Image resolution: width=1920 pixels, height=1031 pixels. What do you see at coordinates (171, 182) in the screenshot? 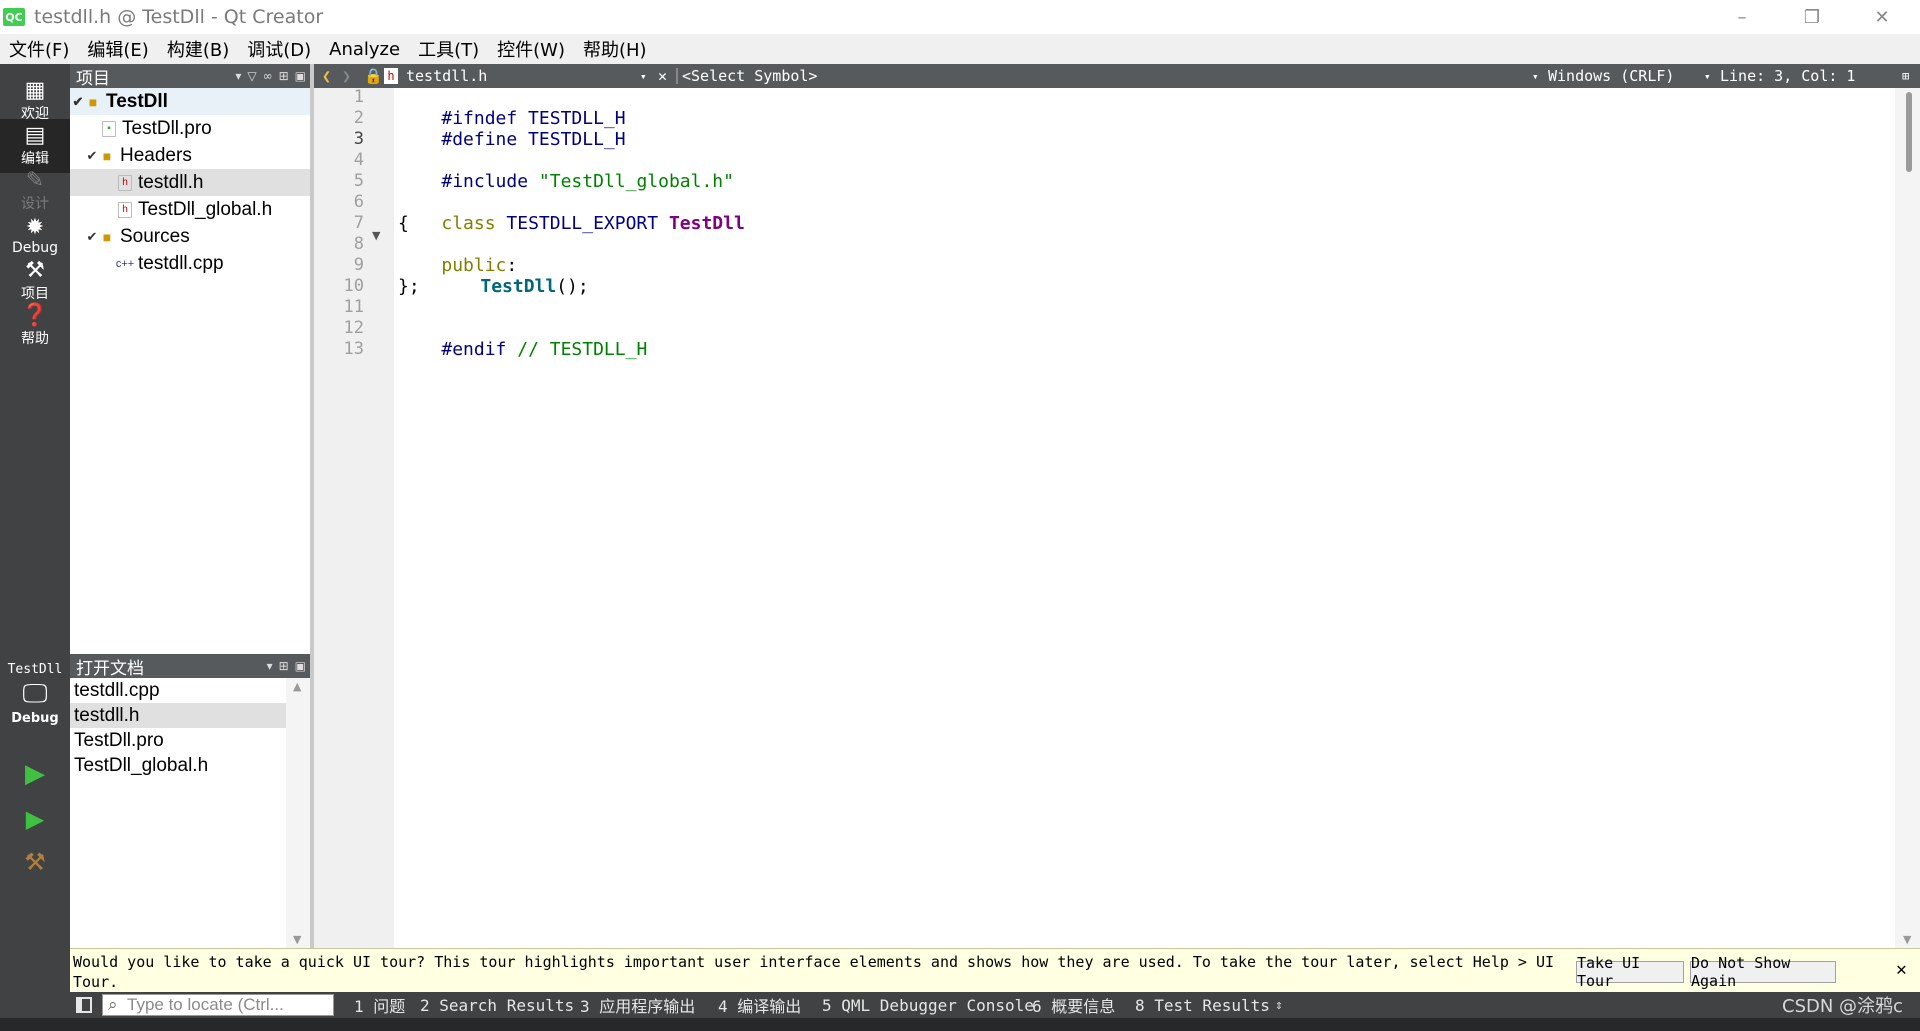
I see `tree-item-label: testdll.h` at bounding box center [171, 182].